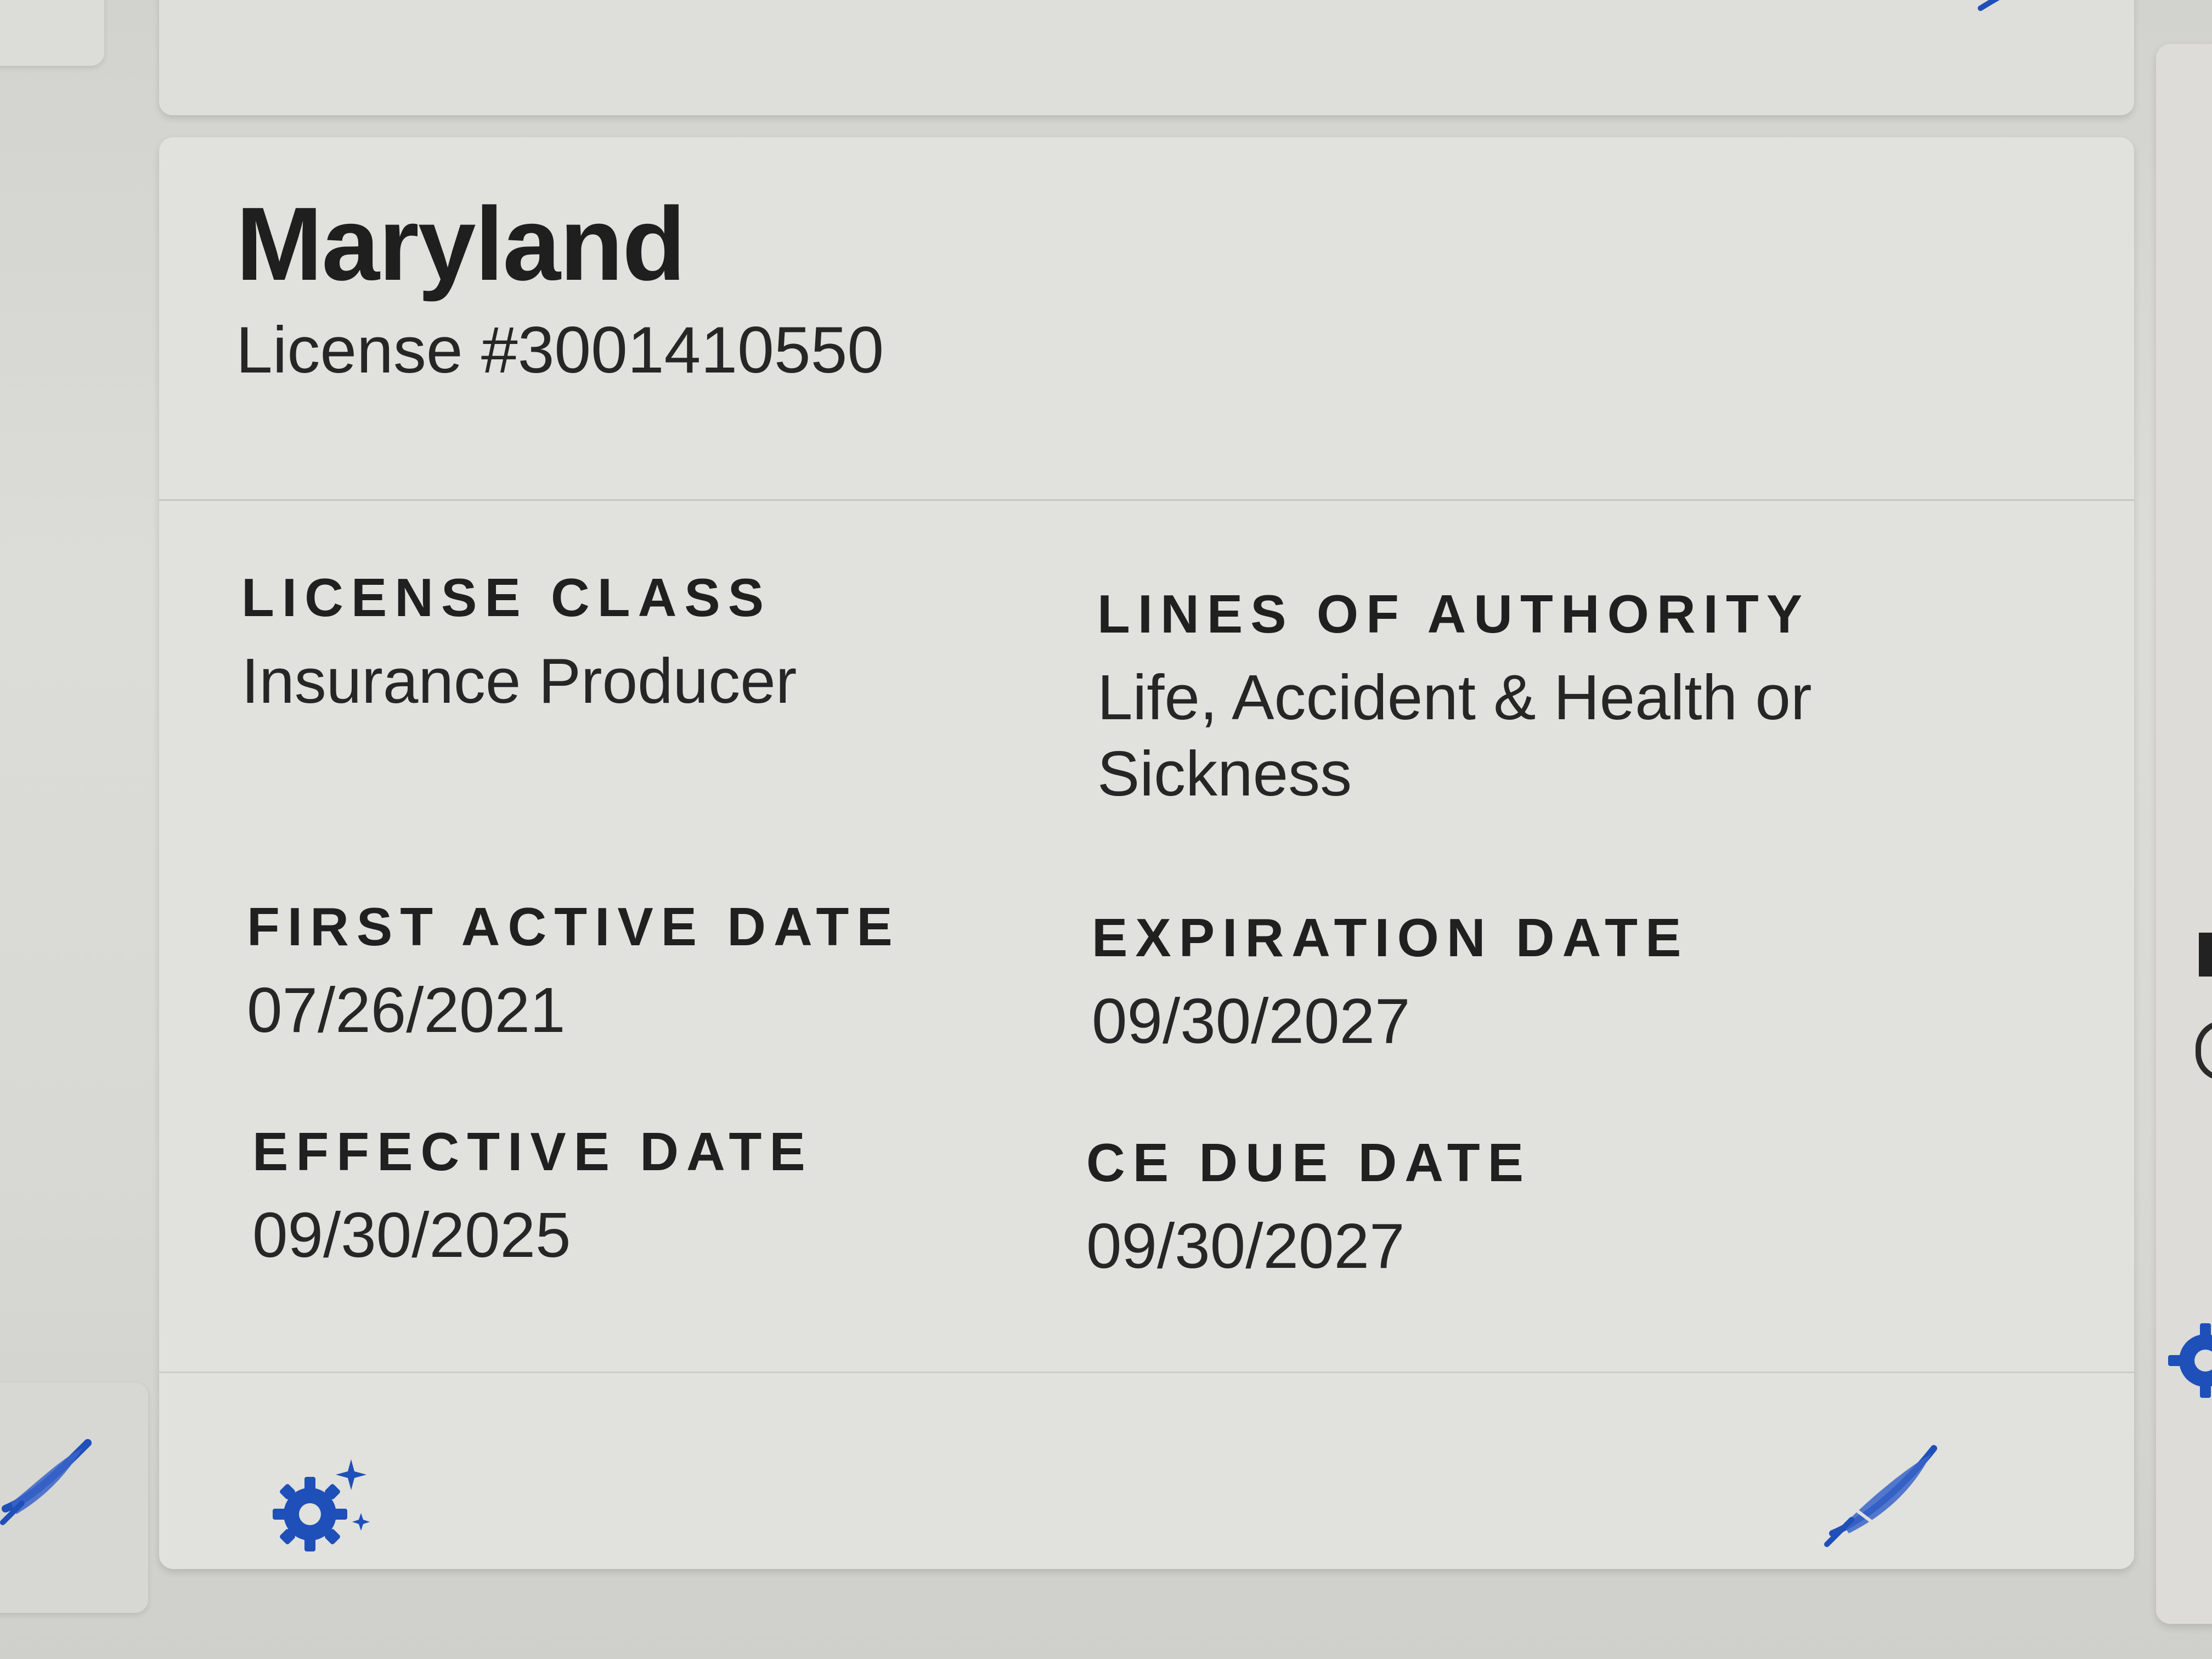  What do you see at coordinates (1309, 1163) in the screenshot?
I see `ce-due-date-label: CE DUE DATE` at bounding box center [1309, 1163].